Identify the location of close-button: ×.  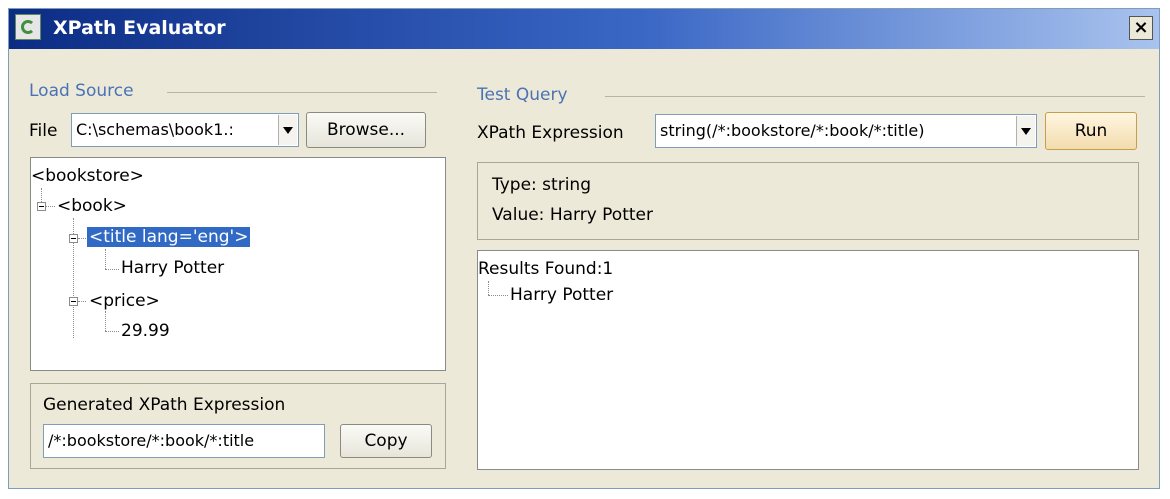
(1141, 28).